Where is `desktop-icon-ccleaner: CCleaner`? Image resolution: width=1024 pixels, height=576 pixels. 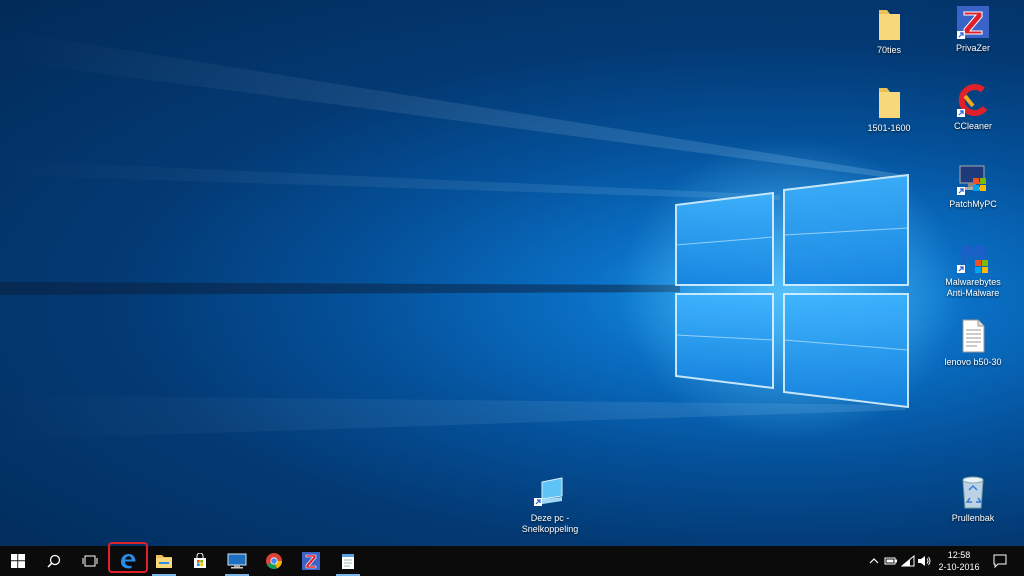
desktop-icon-ccleaner: CCleaner is located at coordinates (973, 107).